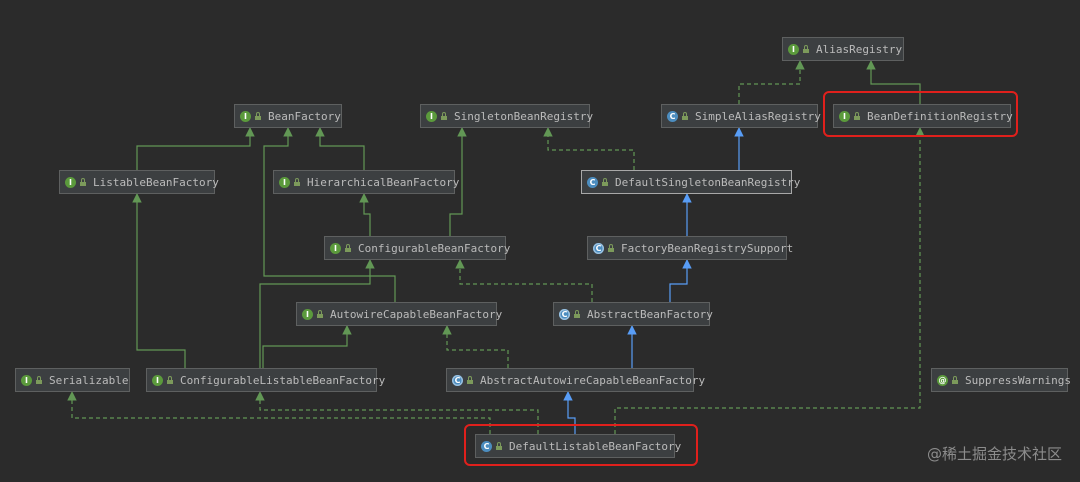  Describe the element at coordinates (279, 412) in the screenshot. I see `edge-defaultlistable-to-serializable` at that location.